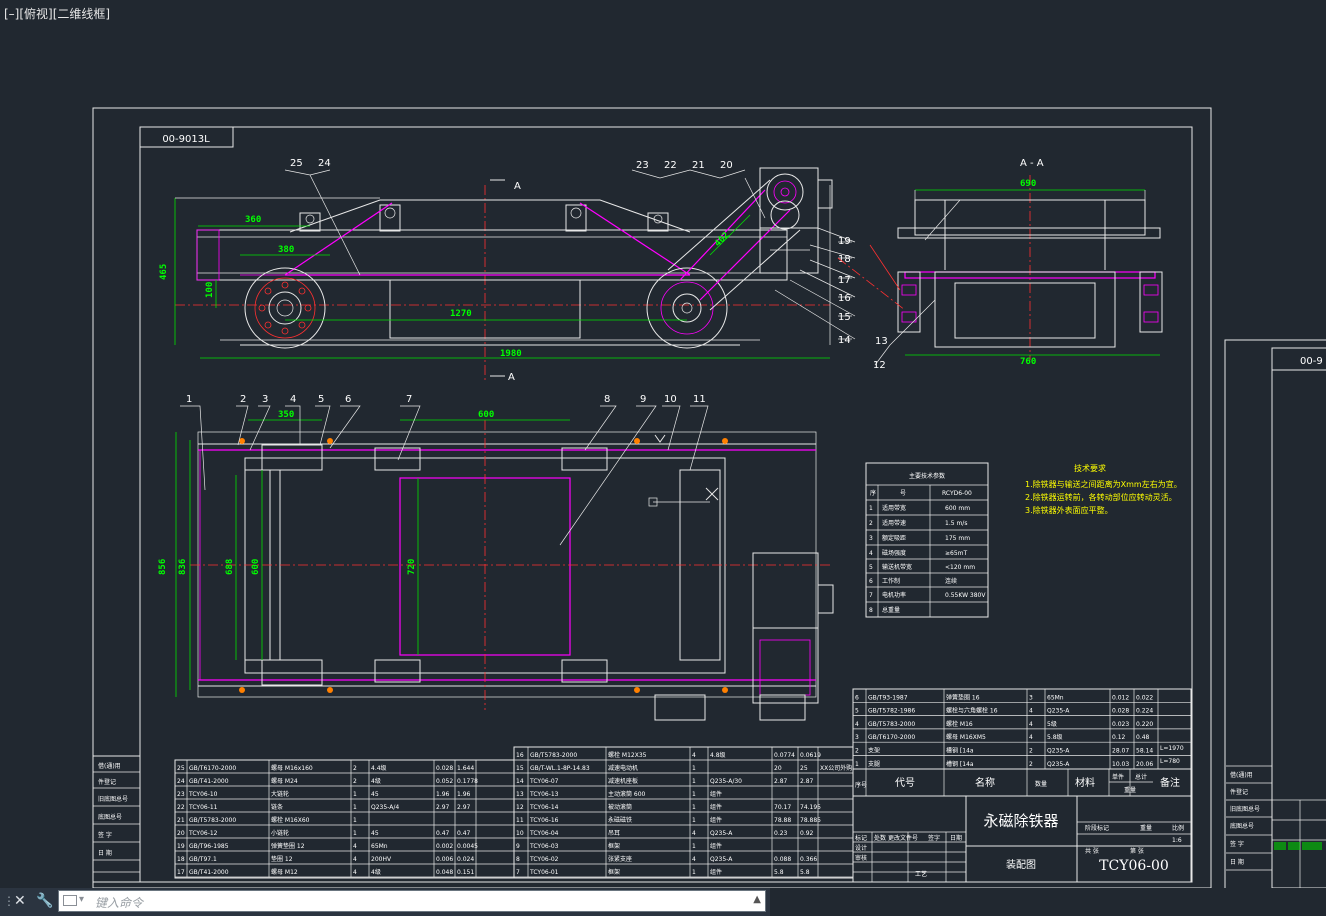 Image resolution: width=1326 pixels, height=916 pixels. Describe the element at coordinates (544, 781) in the screenshot. I see `bom-cell: TCY06-07` at that location.